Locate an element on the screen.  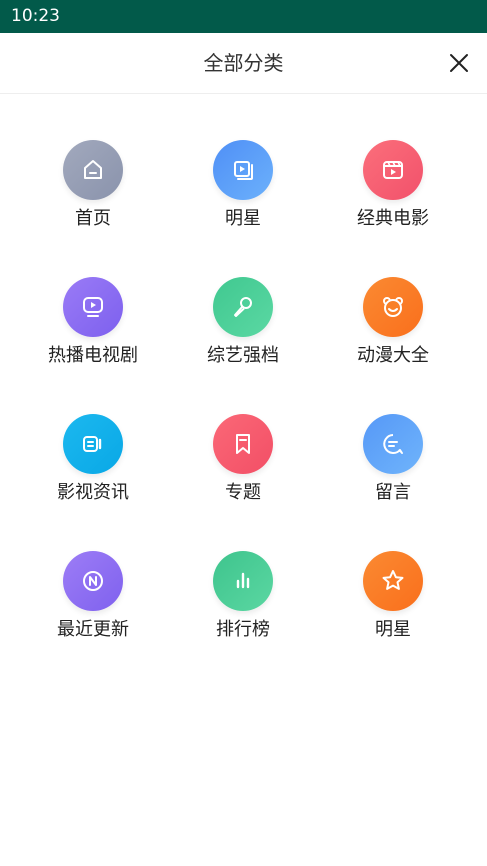
category-item: 排行榜 is located at coordinates (243, 619).